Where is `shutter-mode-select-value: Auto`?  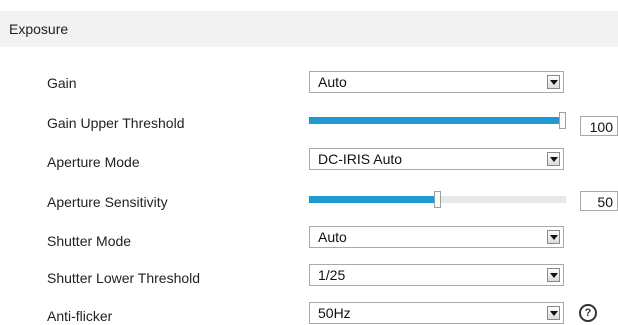
shutter-mode-select-value: Auto is located at coordinates (332, 237).